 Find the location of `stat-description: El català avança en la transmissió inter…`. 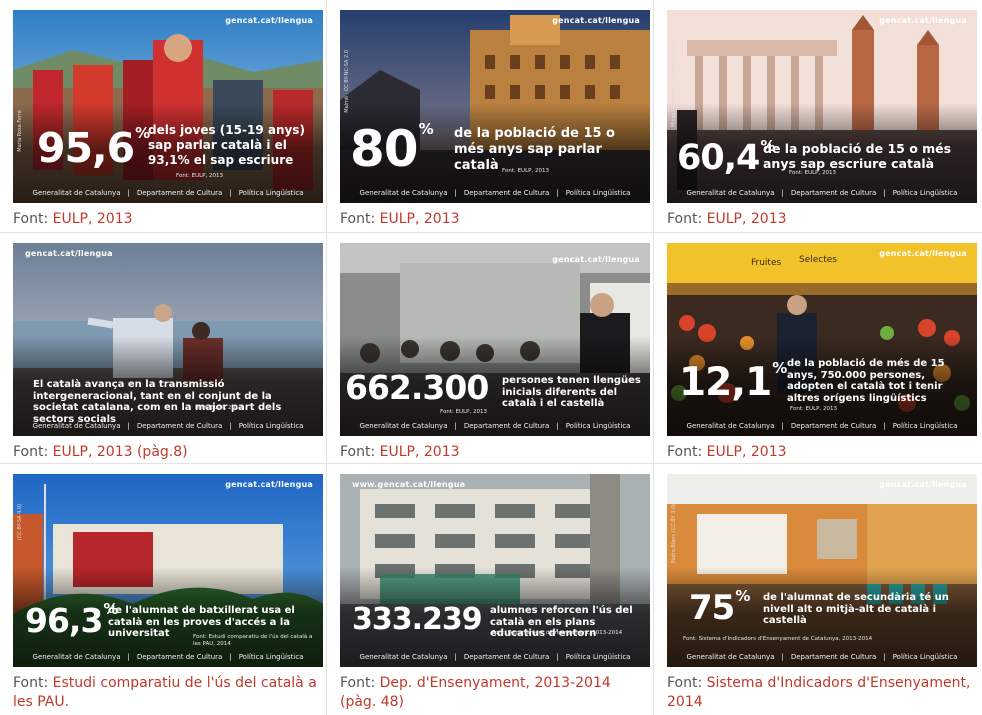

stat-description: El català avança en la transmissió inter… is located at coordinates (157, 402).